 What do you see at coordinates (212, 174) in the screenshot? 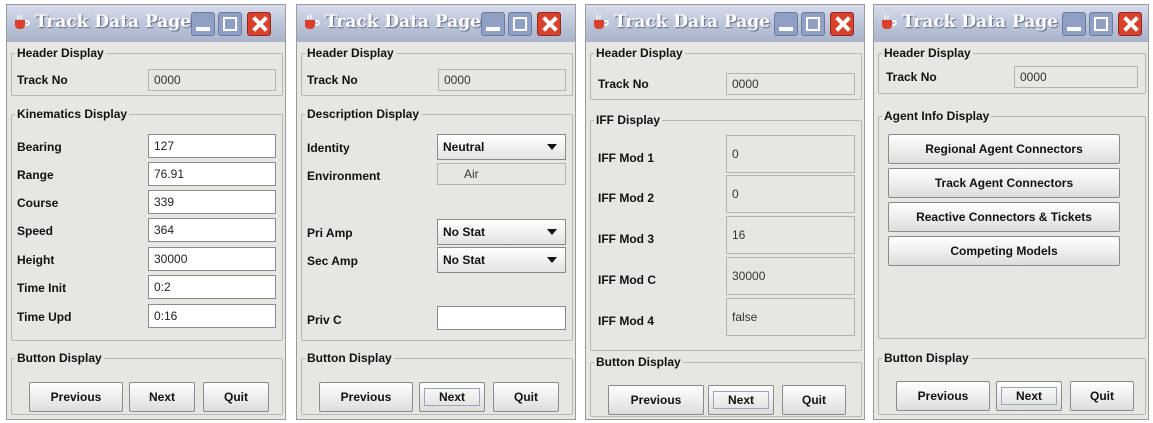
I see `range-input: 76.91` at bounding box center [212, 174].